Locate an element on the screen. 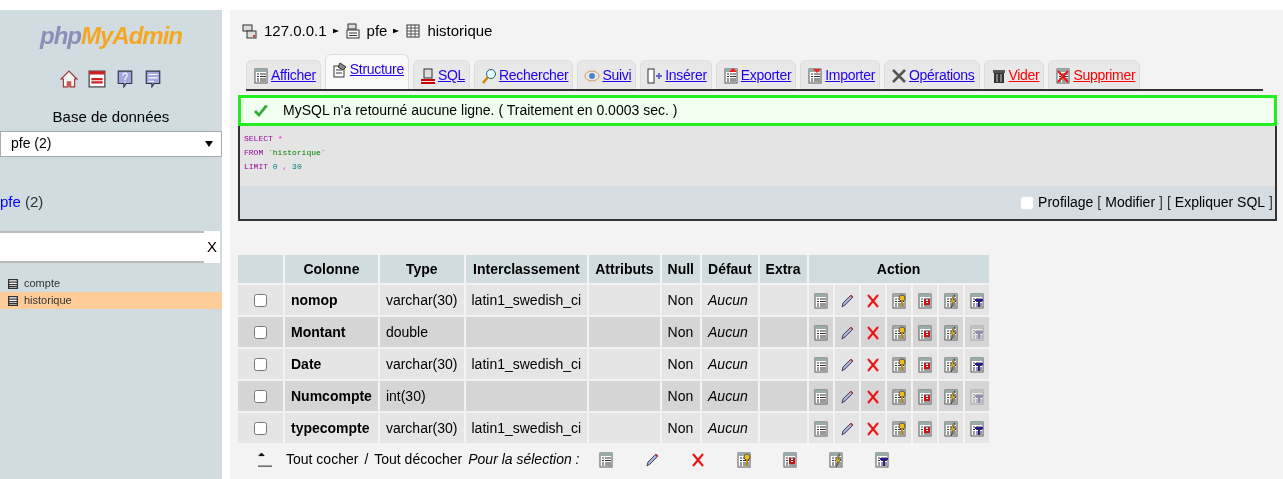 This screenshot has height=479, width=1283. tab: Rechercher is located at coordinates (524, 74).